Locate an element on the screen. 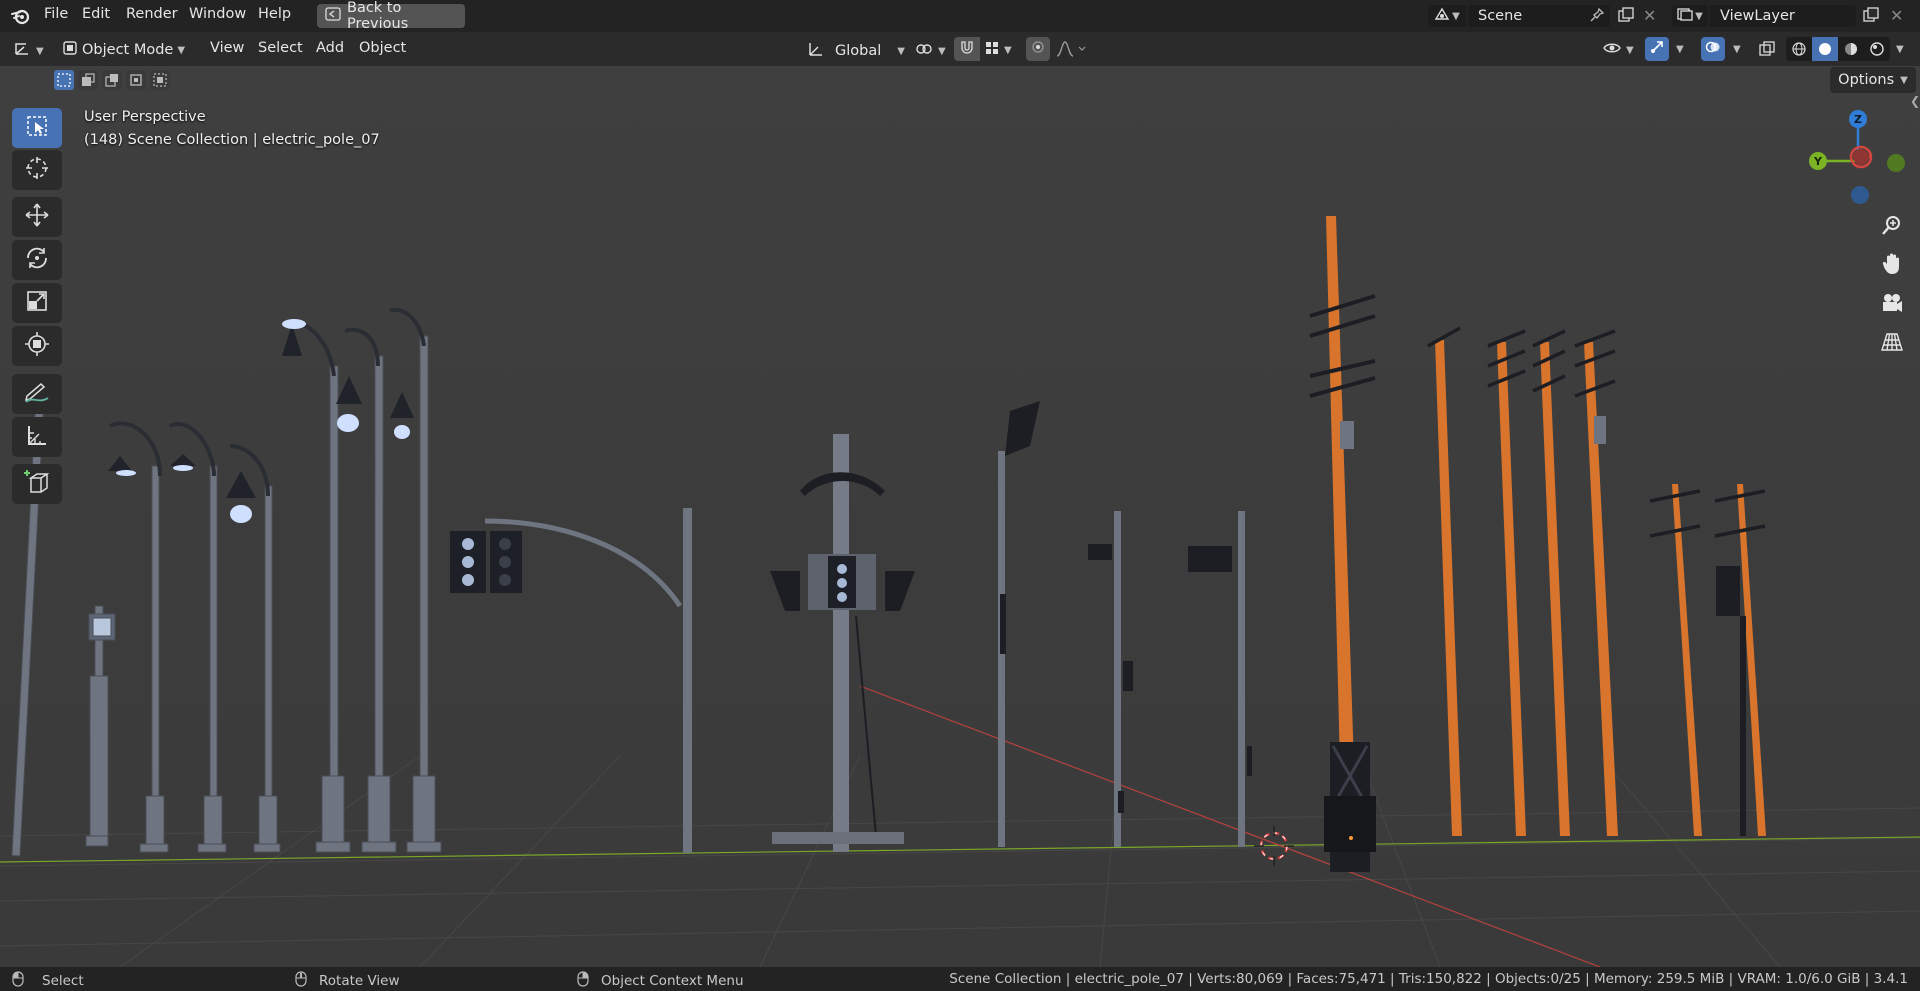 This screenshot has width=1920, height=991. gizmo-chevron-down-icon: ▼ is located at coordinates (1680, 49).